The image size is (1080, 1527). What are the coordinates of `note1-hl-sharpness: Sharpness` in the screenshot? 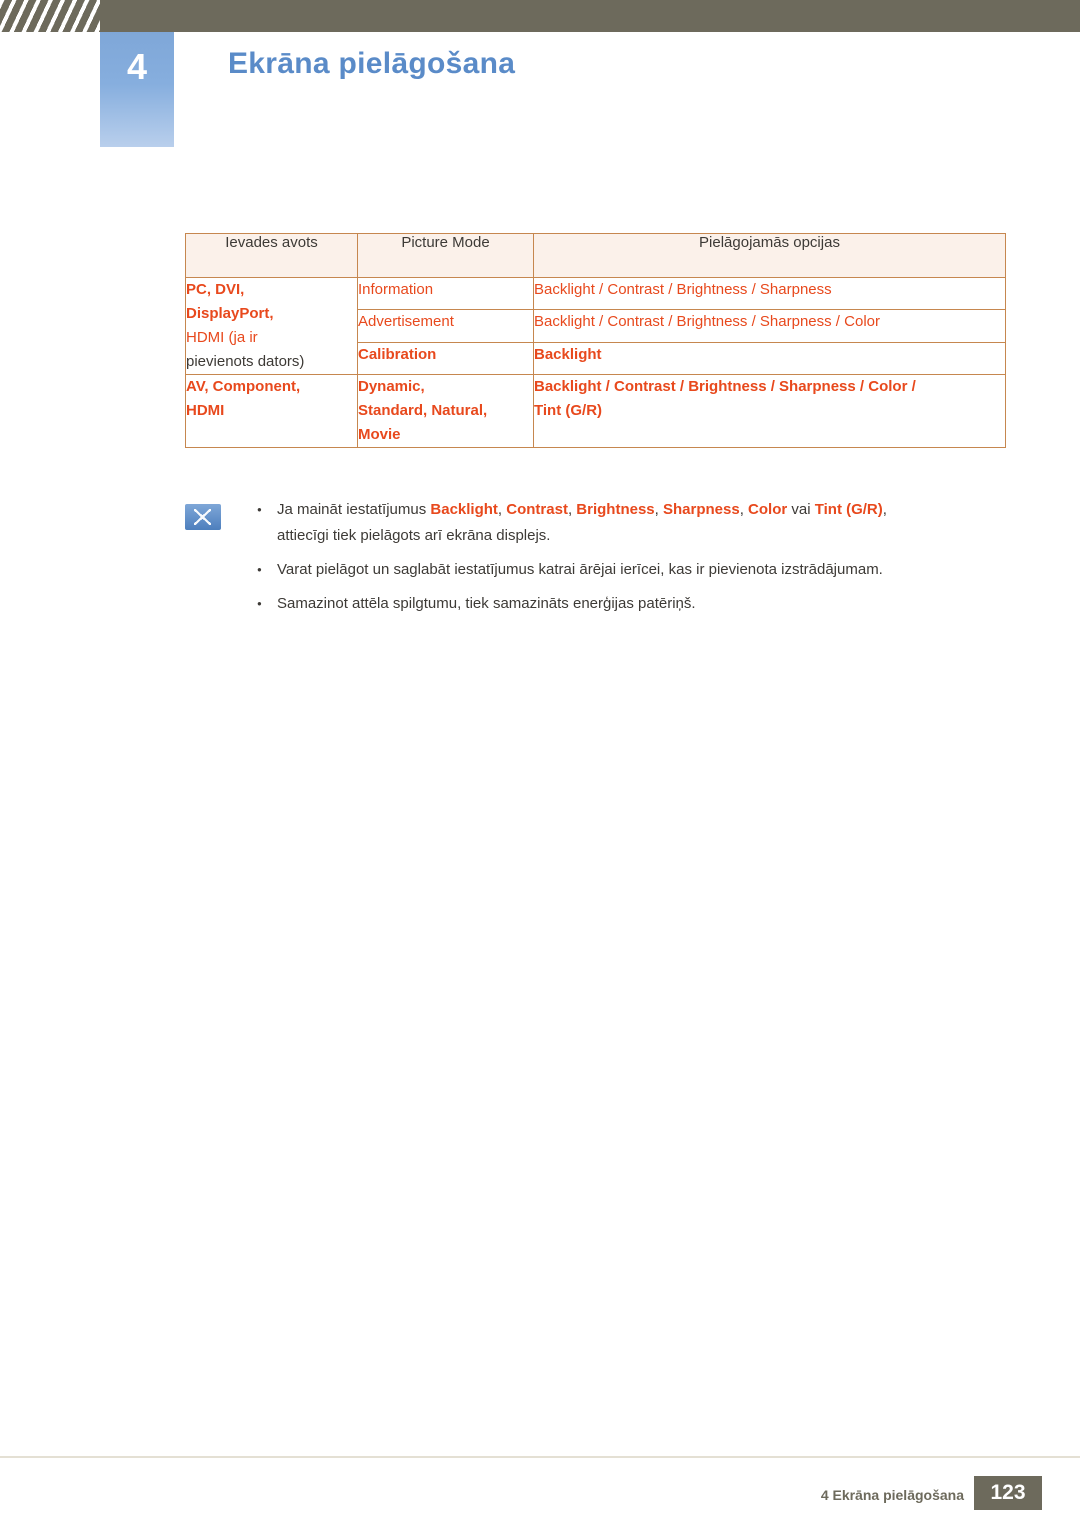 It's located at (701, 509).